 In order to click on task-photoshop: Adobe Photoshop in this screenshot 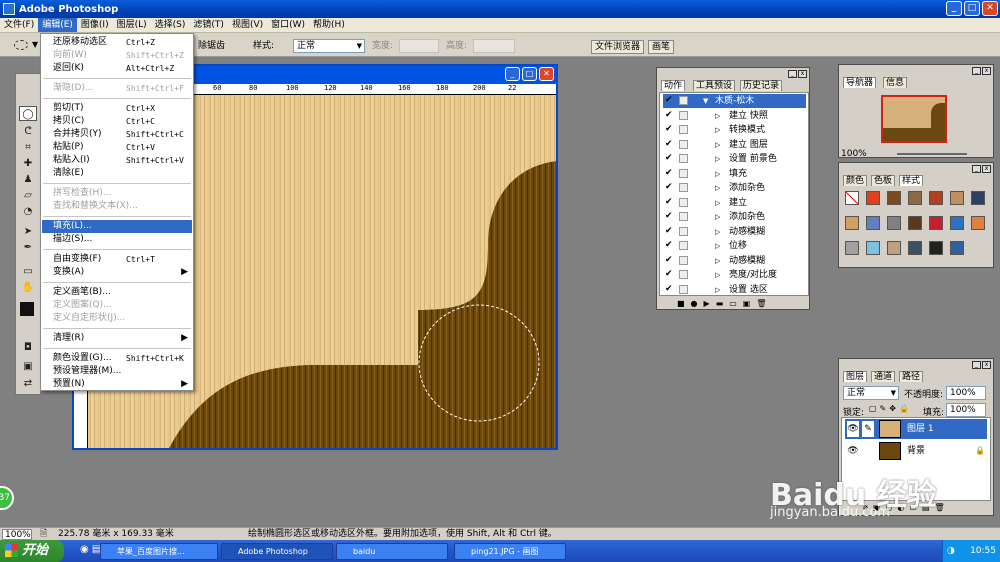, I will do `click(277, 551)`.